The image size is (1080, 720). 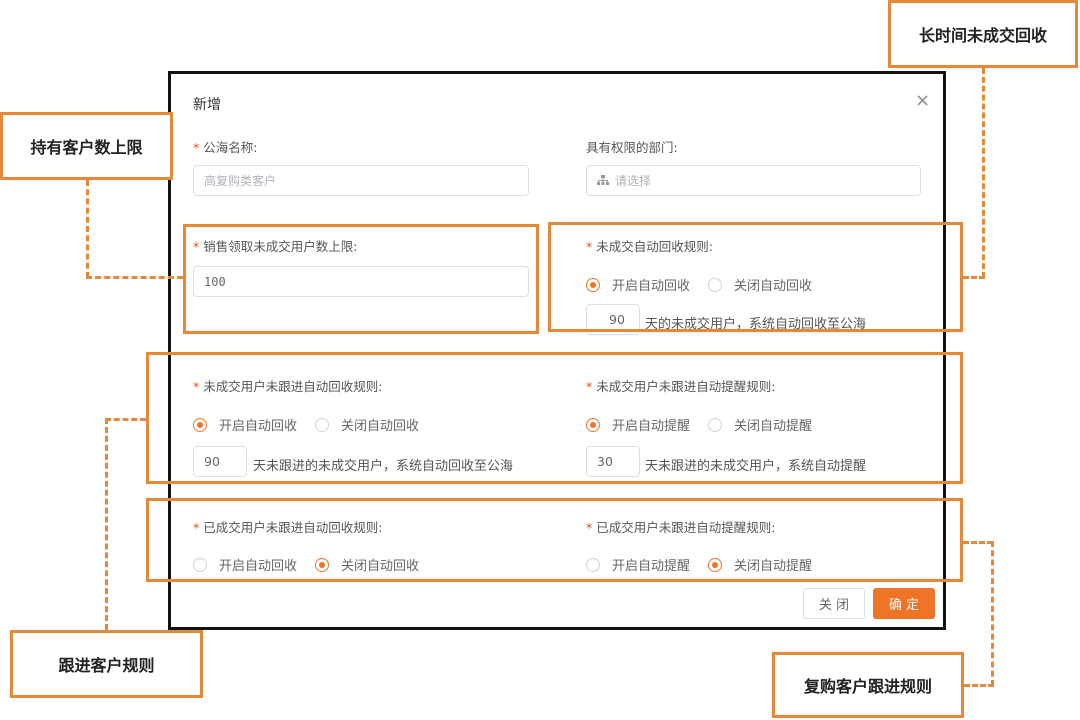 What do you see at coordinates (554, 540) in the screenshot?
I see `repurchase-rules-highlight` at bounding box center [554, 540].